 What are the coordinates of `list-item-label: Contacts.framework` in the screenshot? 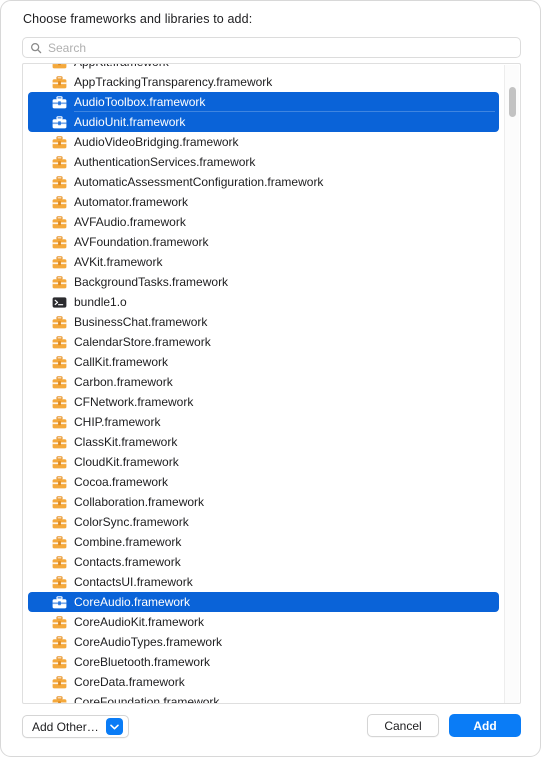 It's located at (127, 562).